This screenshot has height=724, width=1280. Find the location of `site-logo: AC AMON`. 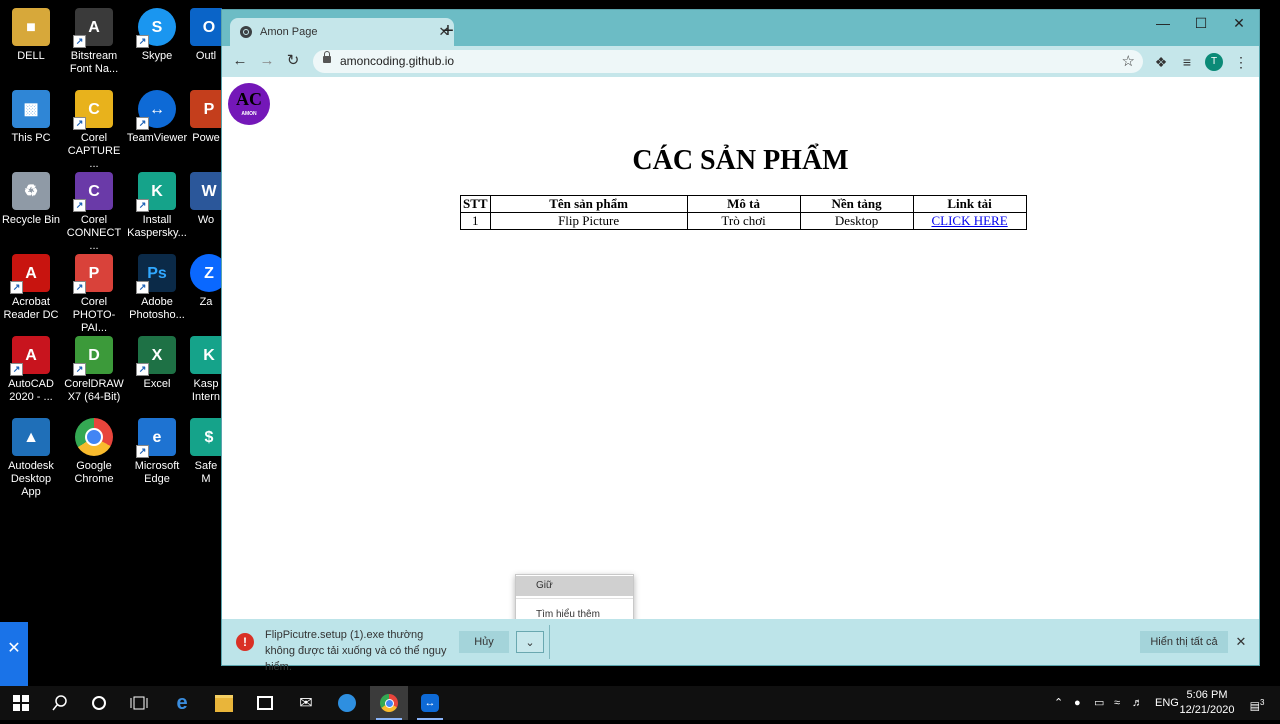

site-logo: AC AMON is located at coordinates (249, 104).